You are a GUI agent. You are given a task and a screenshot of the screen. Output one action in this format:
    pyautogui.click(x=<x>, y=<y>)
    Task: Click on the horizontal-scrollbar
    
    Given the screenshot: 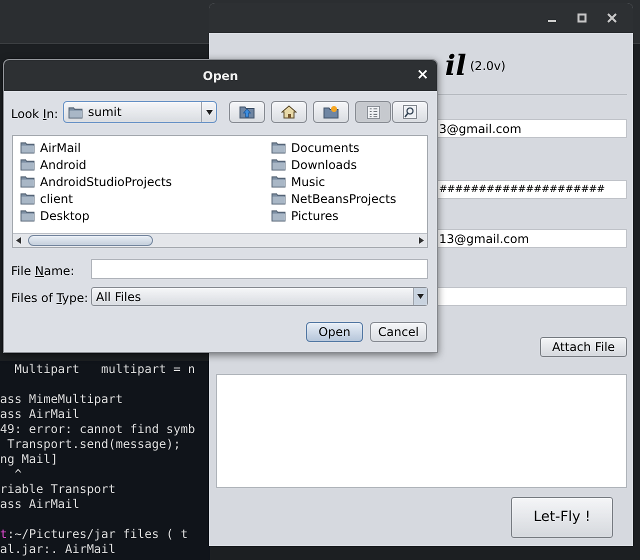 What is the action you would take?
    pyautogui.click(x=220, y=240)
    